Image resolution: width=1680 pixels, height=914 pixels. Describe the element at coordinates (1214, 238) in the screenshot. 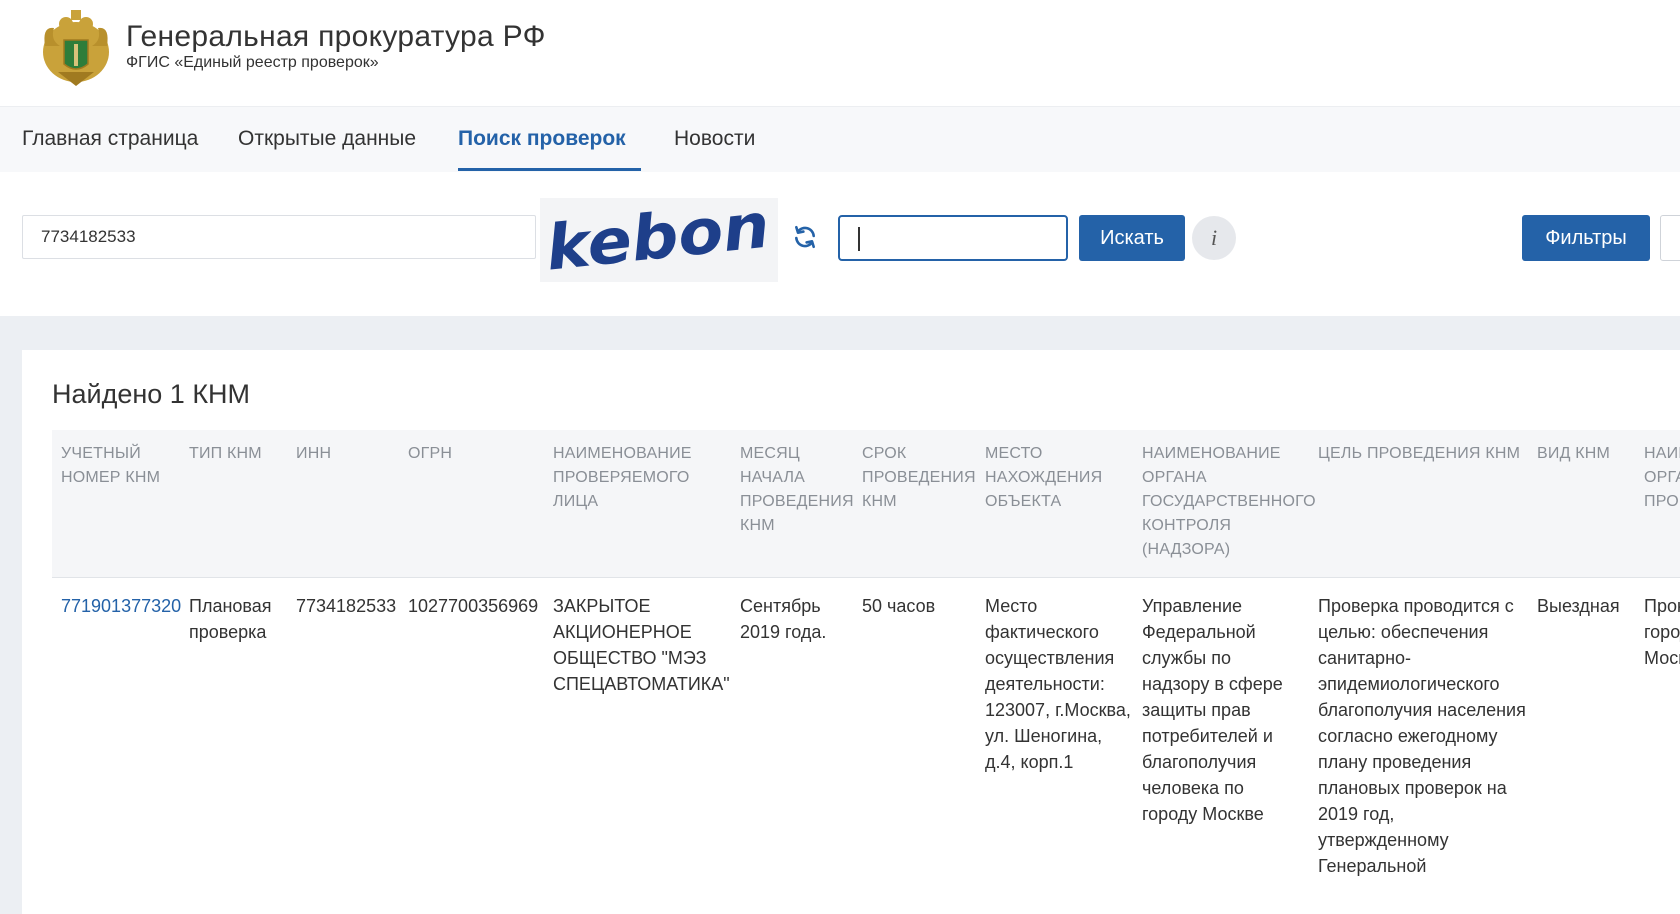

I see `info-button: i` at that location.